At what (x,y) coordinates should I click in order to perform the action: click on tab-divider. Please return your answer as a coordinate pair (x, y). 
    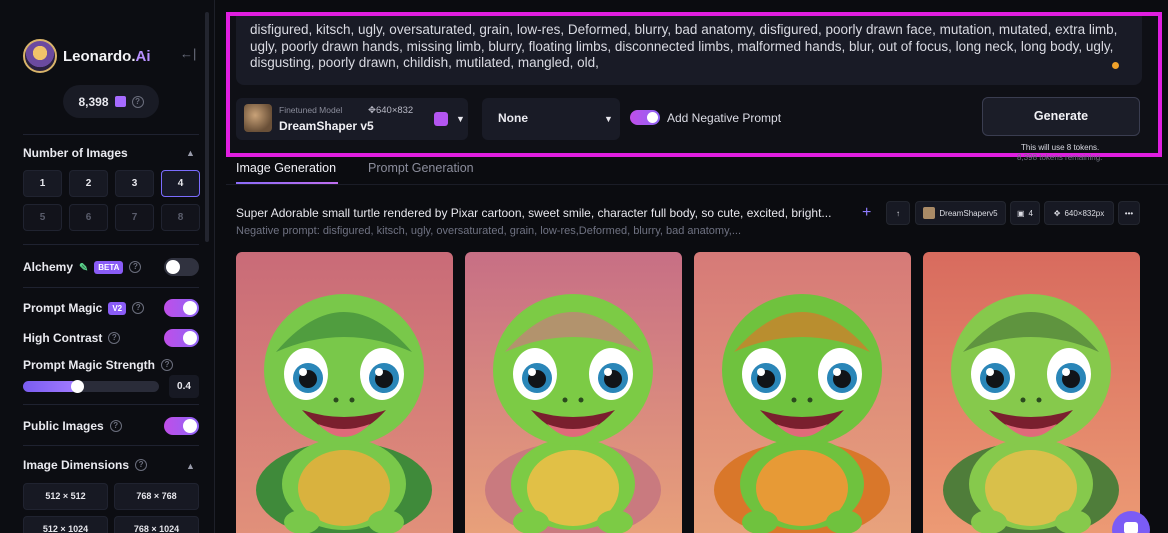
    Looking at the image, I should click on (697, 184).